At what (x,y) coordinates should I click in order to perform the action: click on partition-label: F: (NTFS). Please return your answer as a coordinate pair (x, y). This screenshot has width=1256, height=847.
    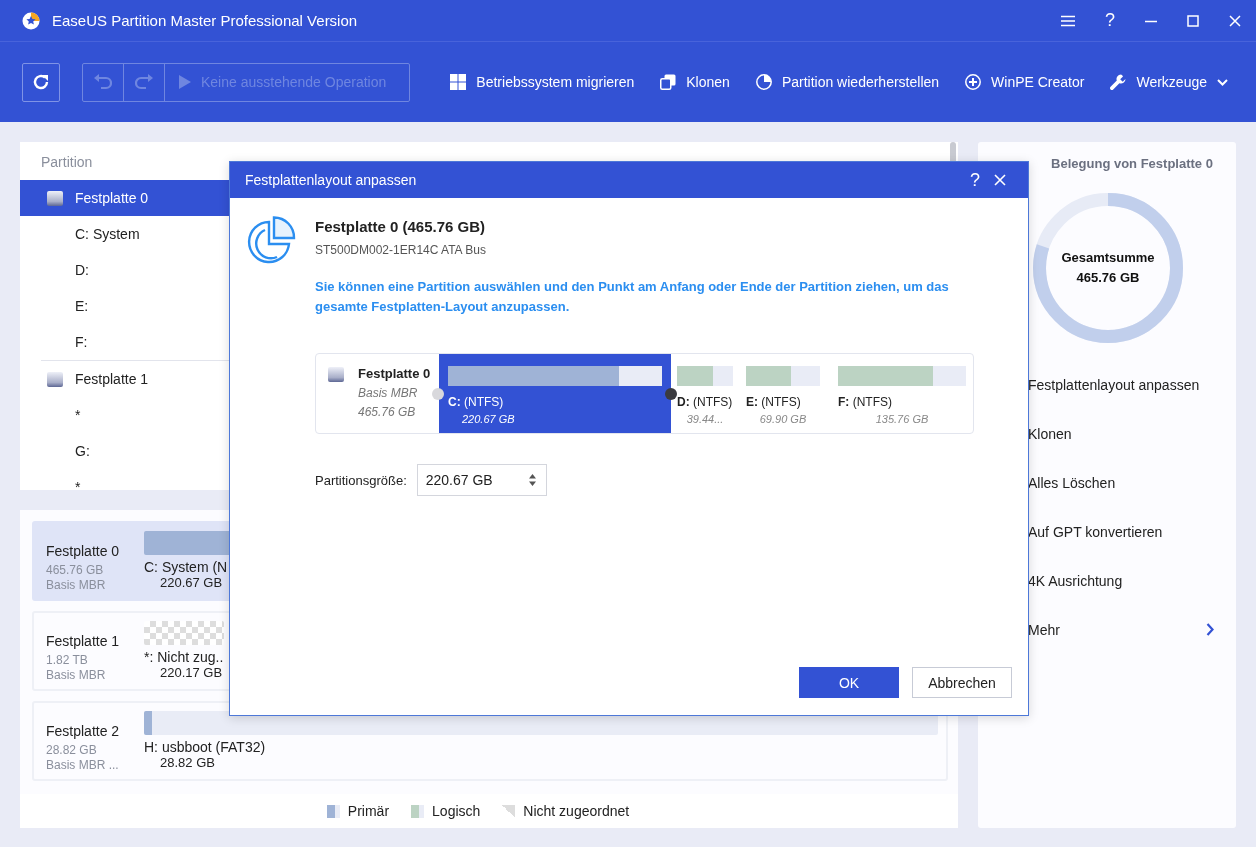
    Looking at the image, I should click on (865, 402).